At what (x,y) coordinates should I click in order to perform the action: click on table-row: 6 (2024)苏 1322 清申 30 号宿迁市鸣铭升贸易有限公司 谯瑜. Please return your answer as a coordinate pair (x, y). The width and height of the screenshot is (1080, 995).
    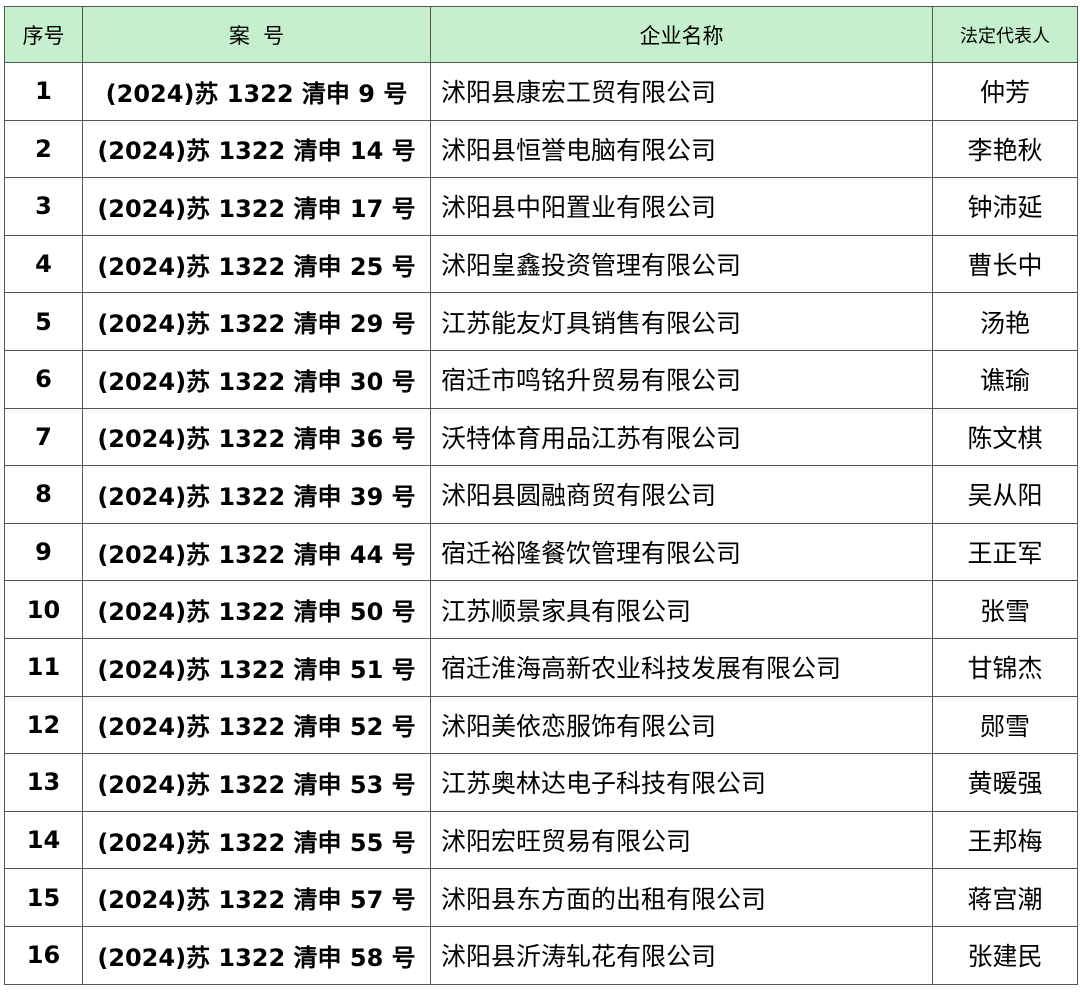
    Looking at the image, I should click on (541, 379).